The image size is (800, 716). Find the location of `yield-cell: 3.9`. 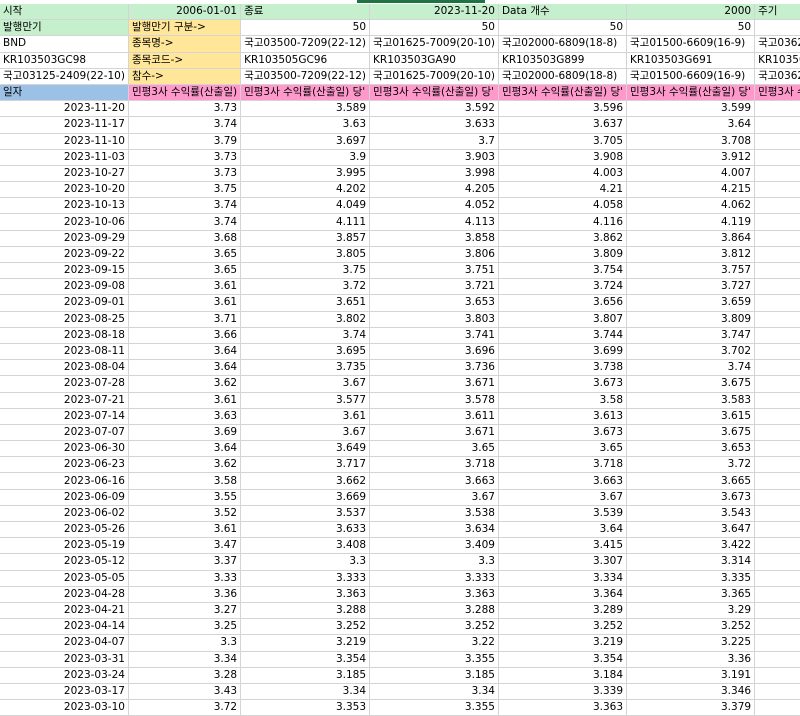

yield-cell: 3.9 is located at coordinates (305, 157).